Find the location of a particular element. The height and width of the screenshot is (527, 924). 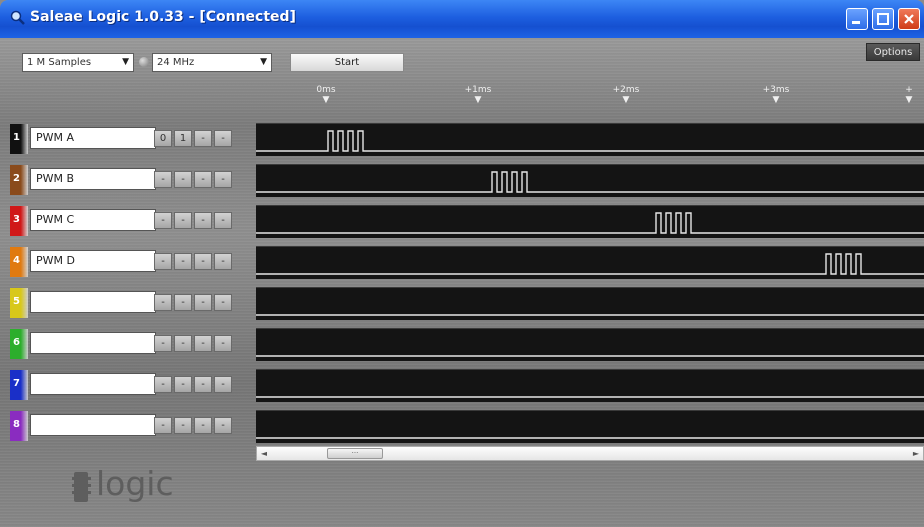

channel-trigger-button: 0 is located at coordinates (163, 138).